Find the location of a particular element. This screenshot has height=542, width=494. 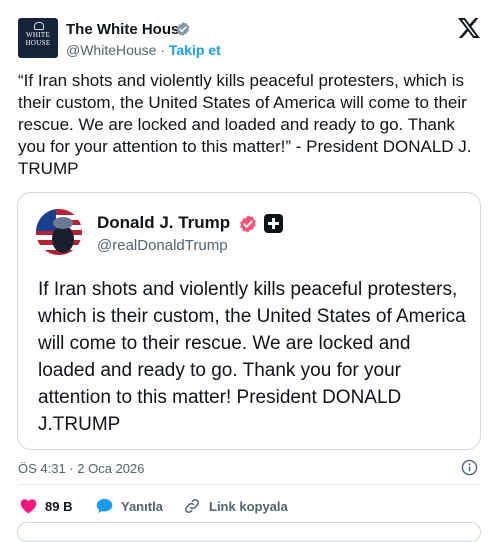

divider is located at coordinates (249, 484).